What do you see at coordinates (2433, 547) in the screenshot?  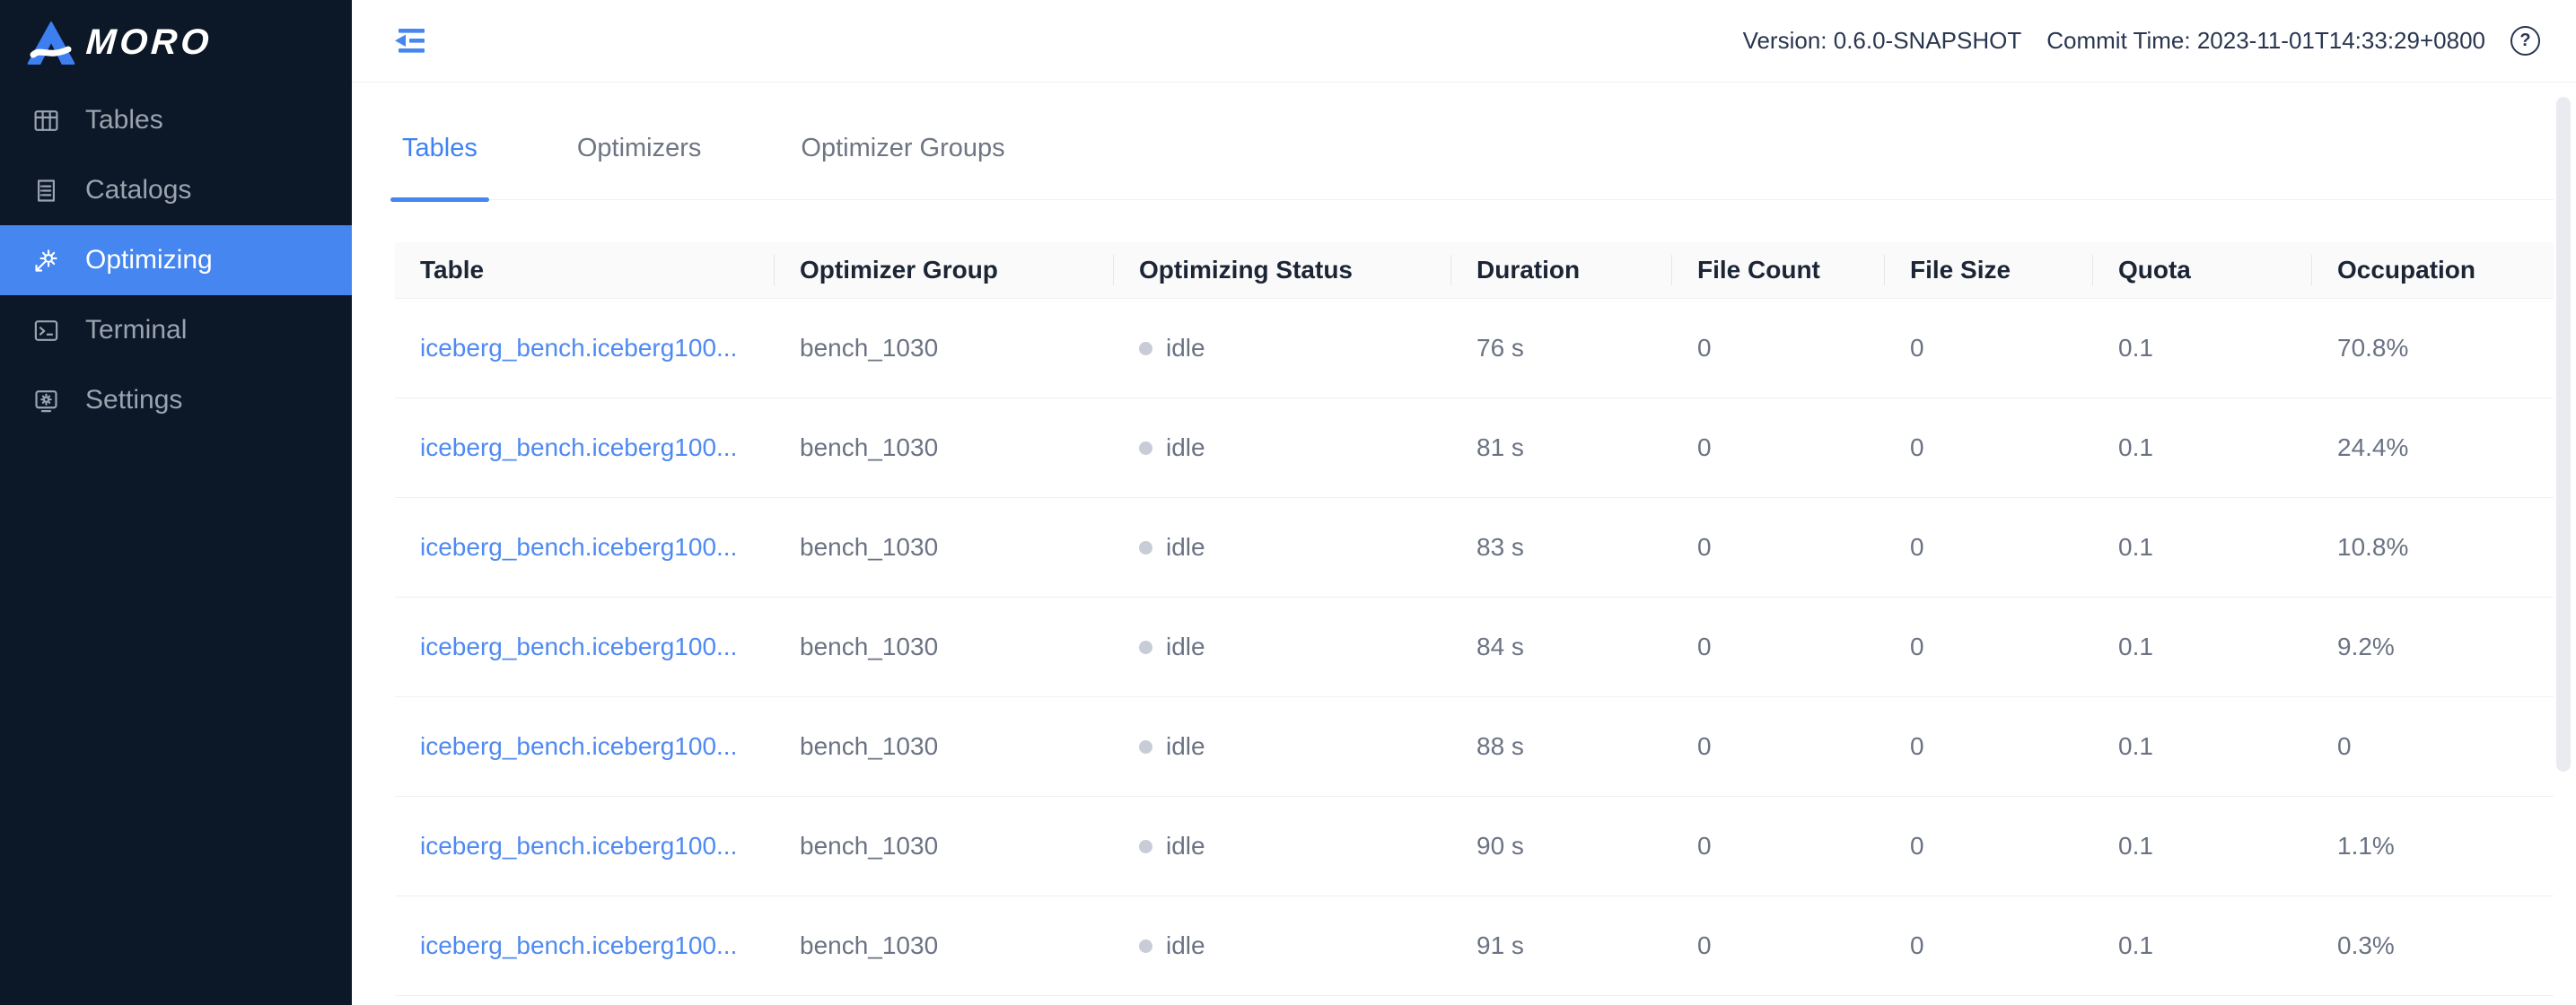 I see `occupation-cell: 10.8%` at bounding box center [2433, 547].